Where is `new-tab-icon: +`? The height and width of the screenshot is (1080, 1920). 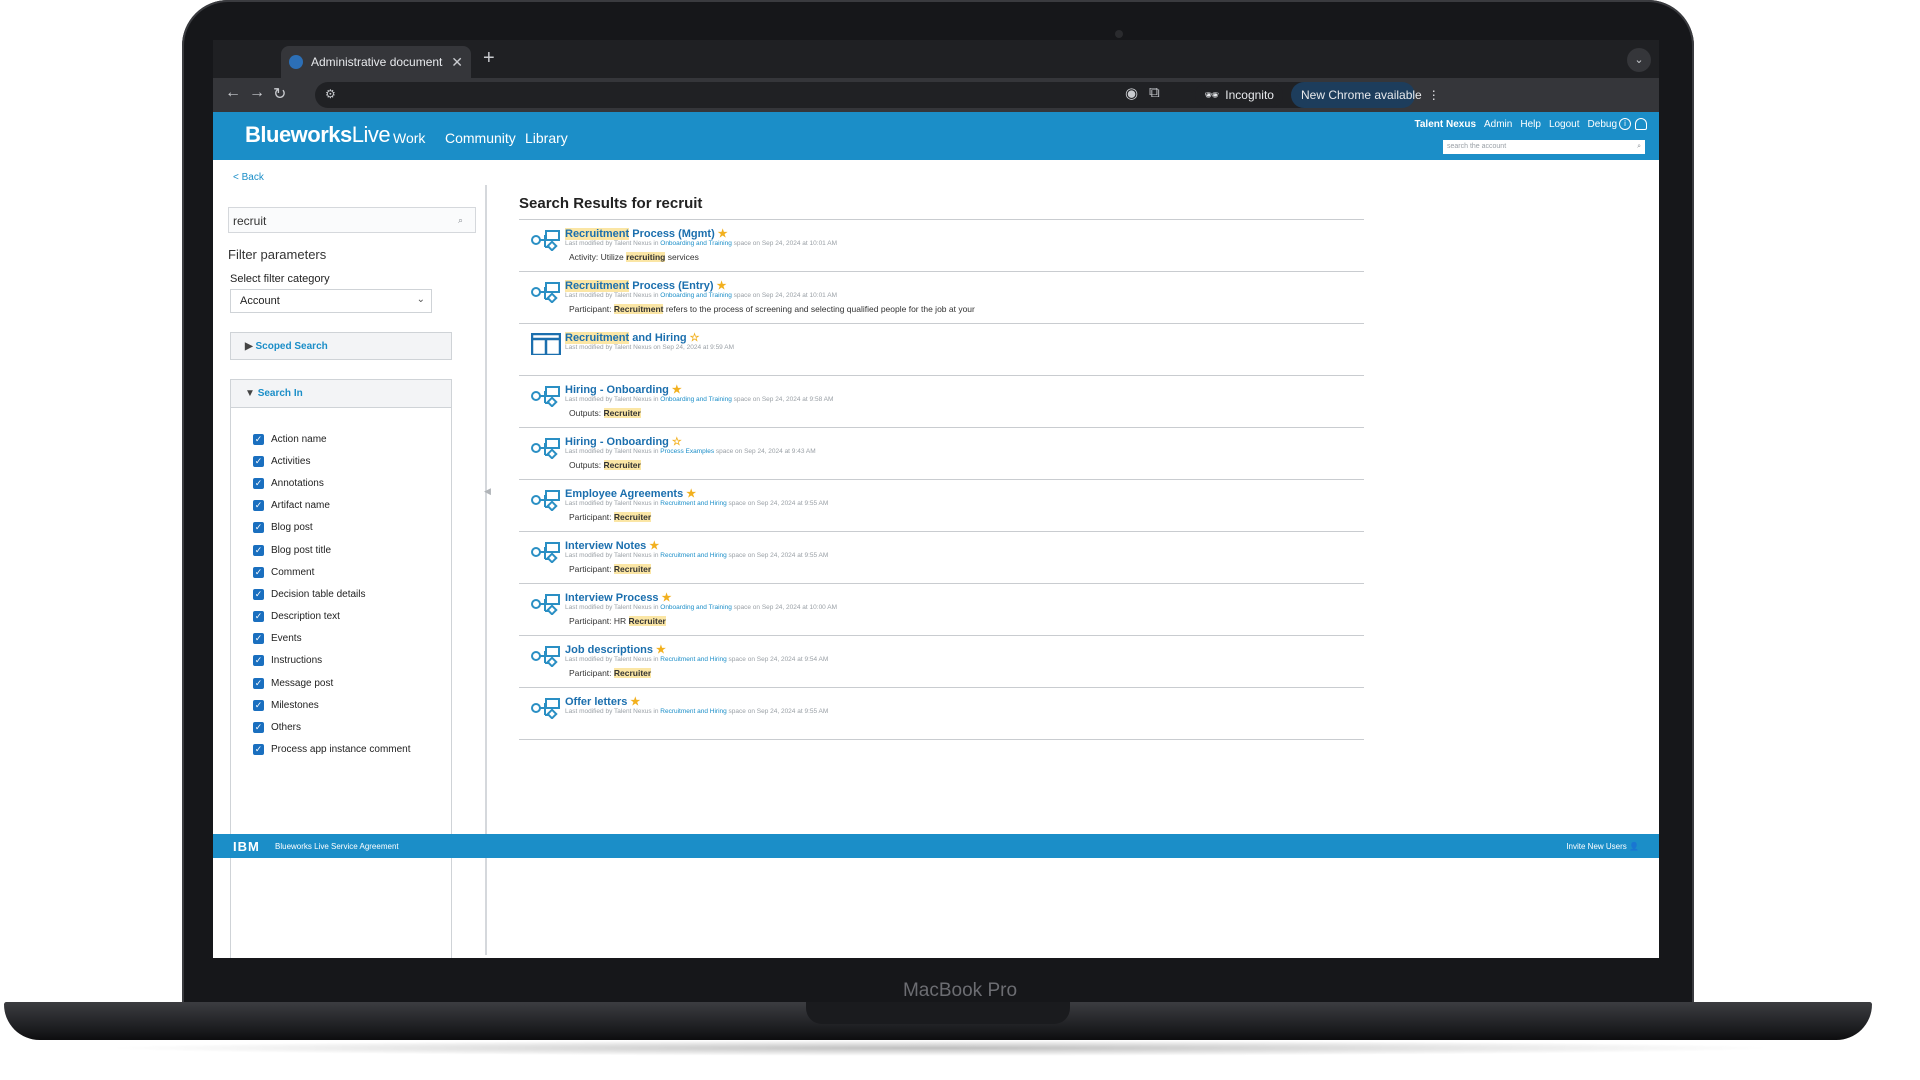
new-tab-icon: + is located at coordinates (489, 58).